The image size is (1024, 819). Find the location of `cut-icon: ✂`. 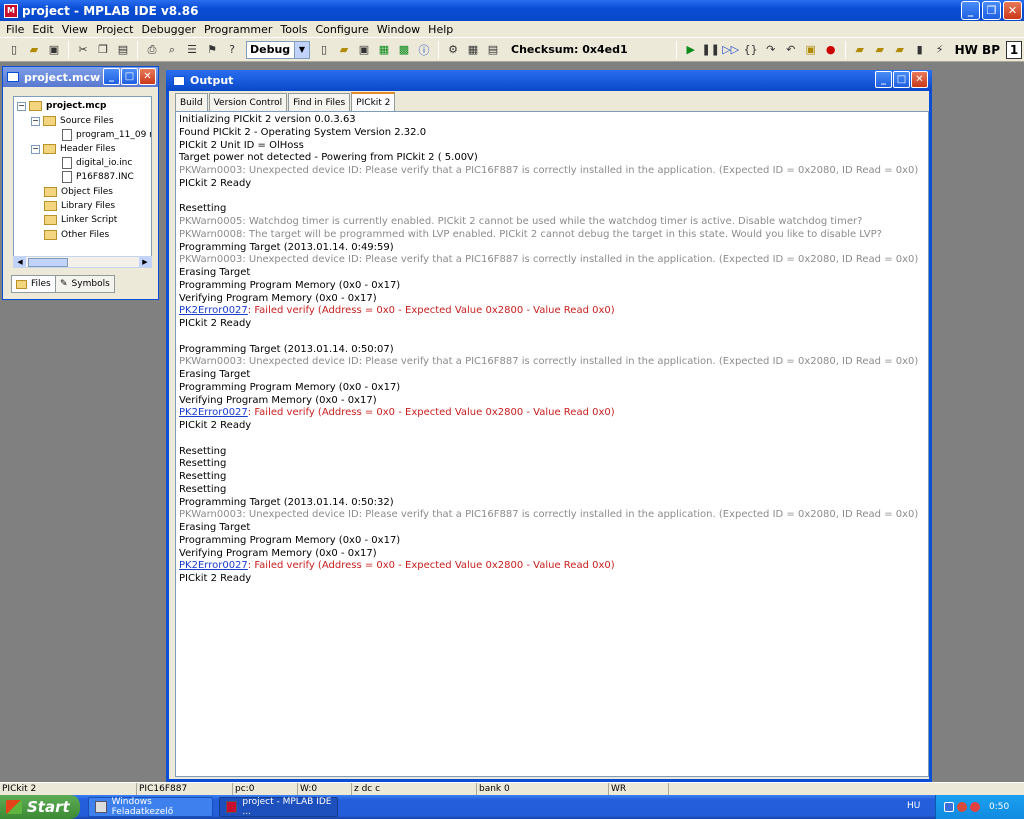

cut-icon: ✂ is located at coordinates (83, 50).